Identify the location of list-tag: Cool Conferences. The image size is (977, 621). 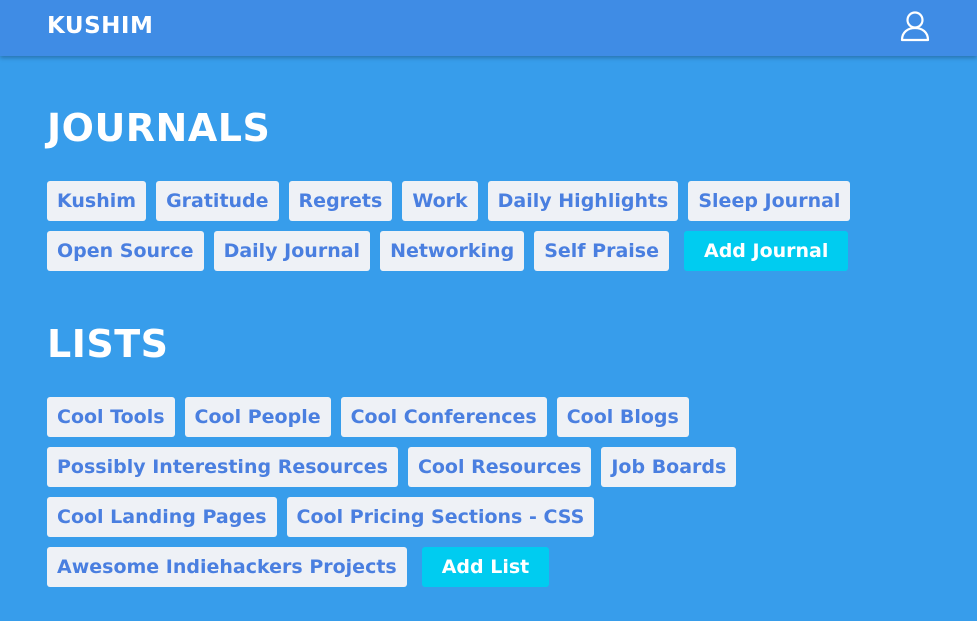
(443, 417).